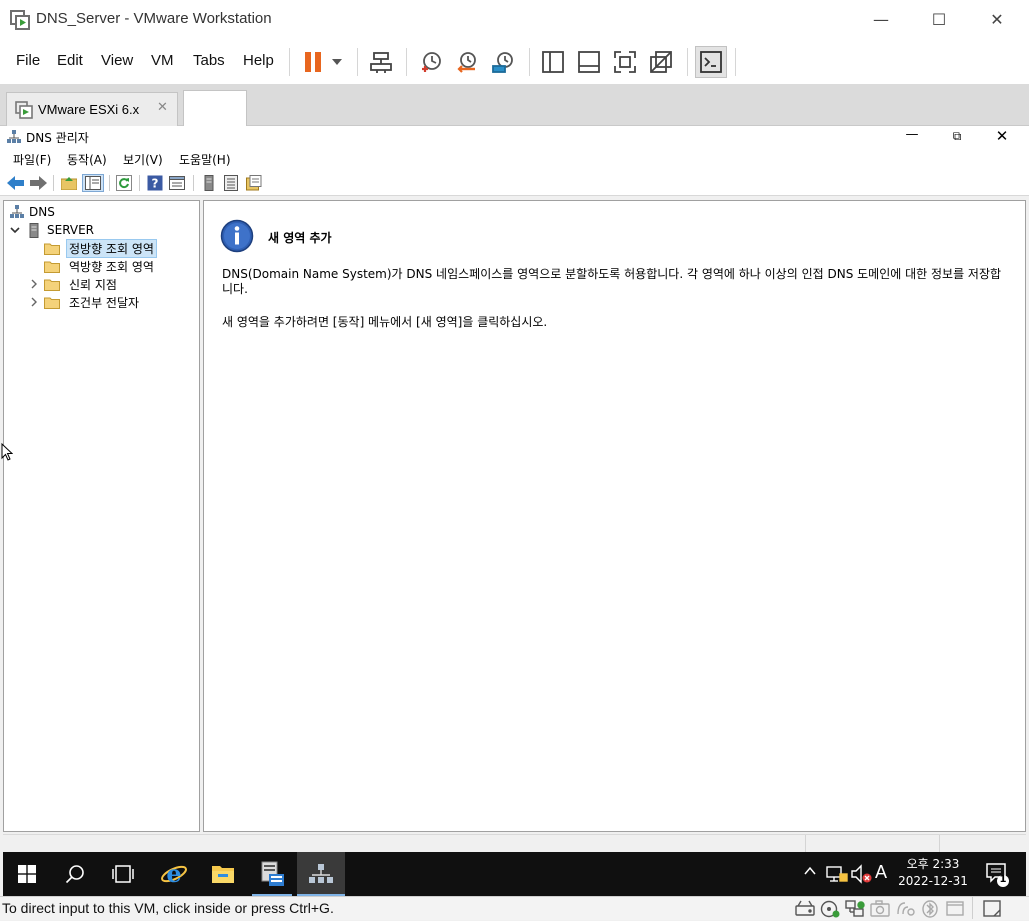  Describe the element at coordinates (933, 881) in the screenshot. I see `clock-date: 2022-12-31` at that location.